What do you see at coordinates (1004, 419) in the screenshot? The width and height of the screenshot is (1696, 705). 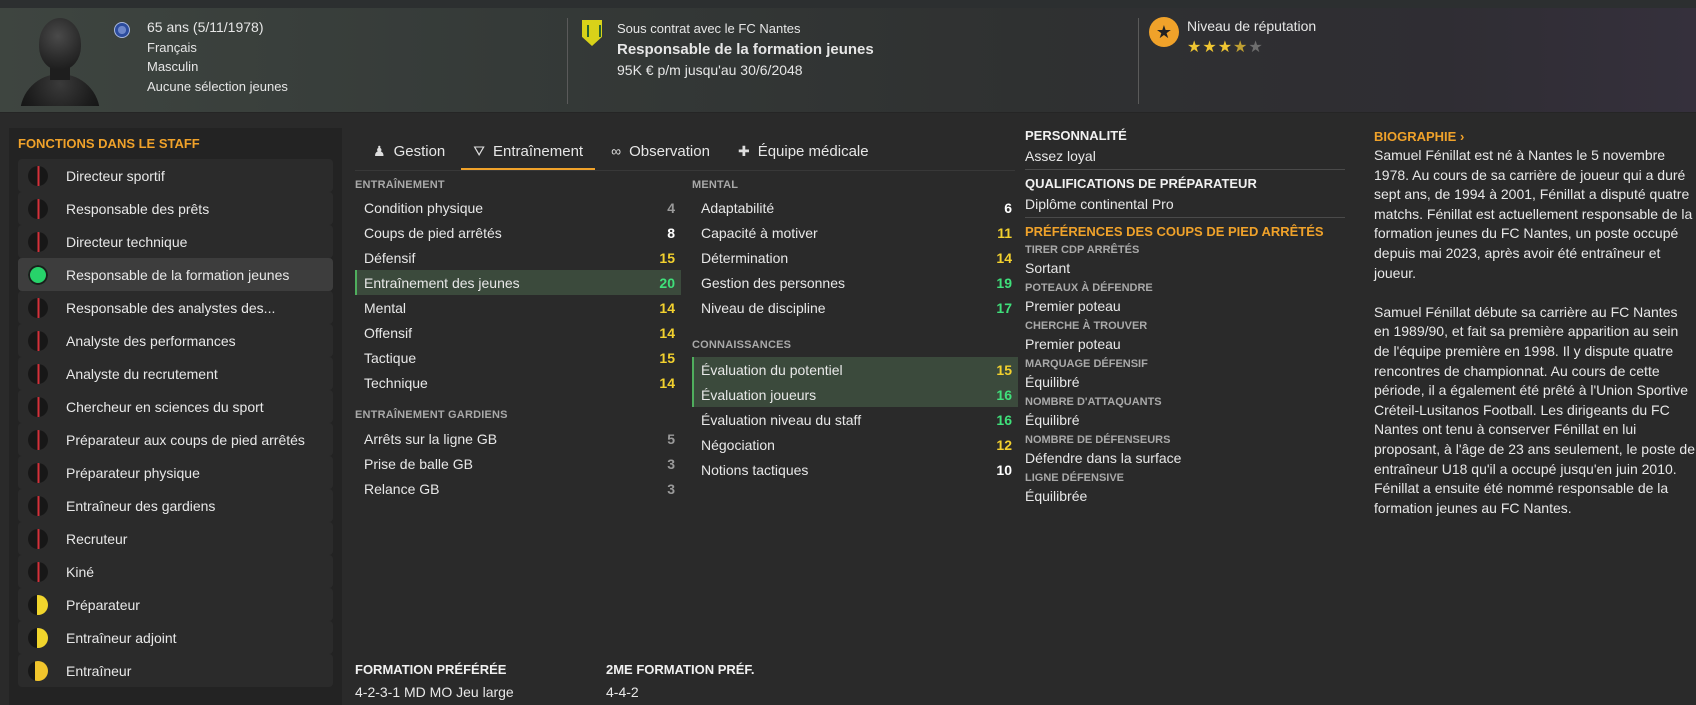 I see `attribute-value: 16` at bounding box center [1004, 419].